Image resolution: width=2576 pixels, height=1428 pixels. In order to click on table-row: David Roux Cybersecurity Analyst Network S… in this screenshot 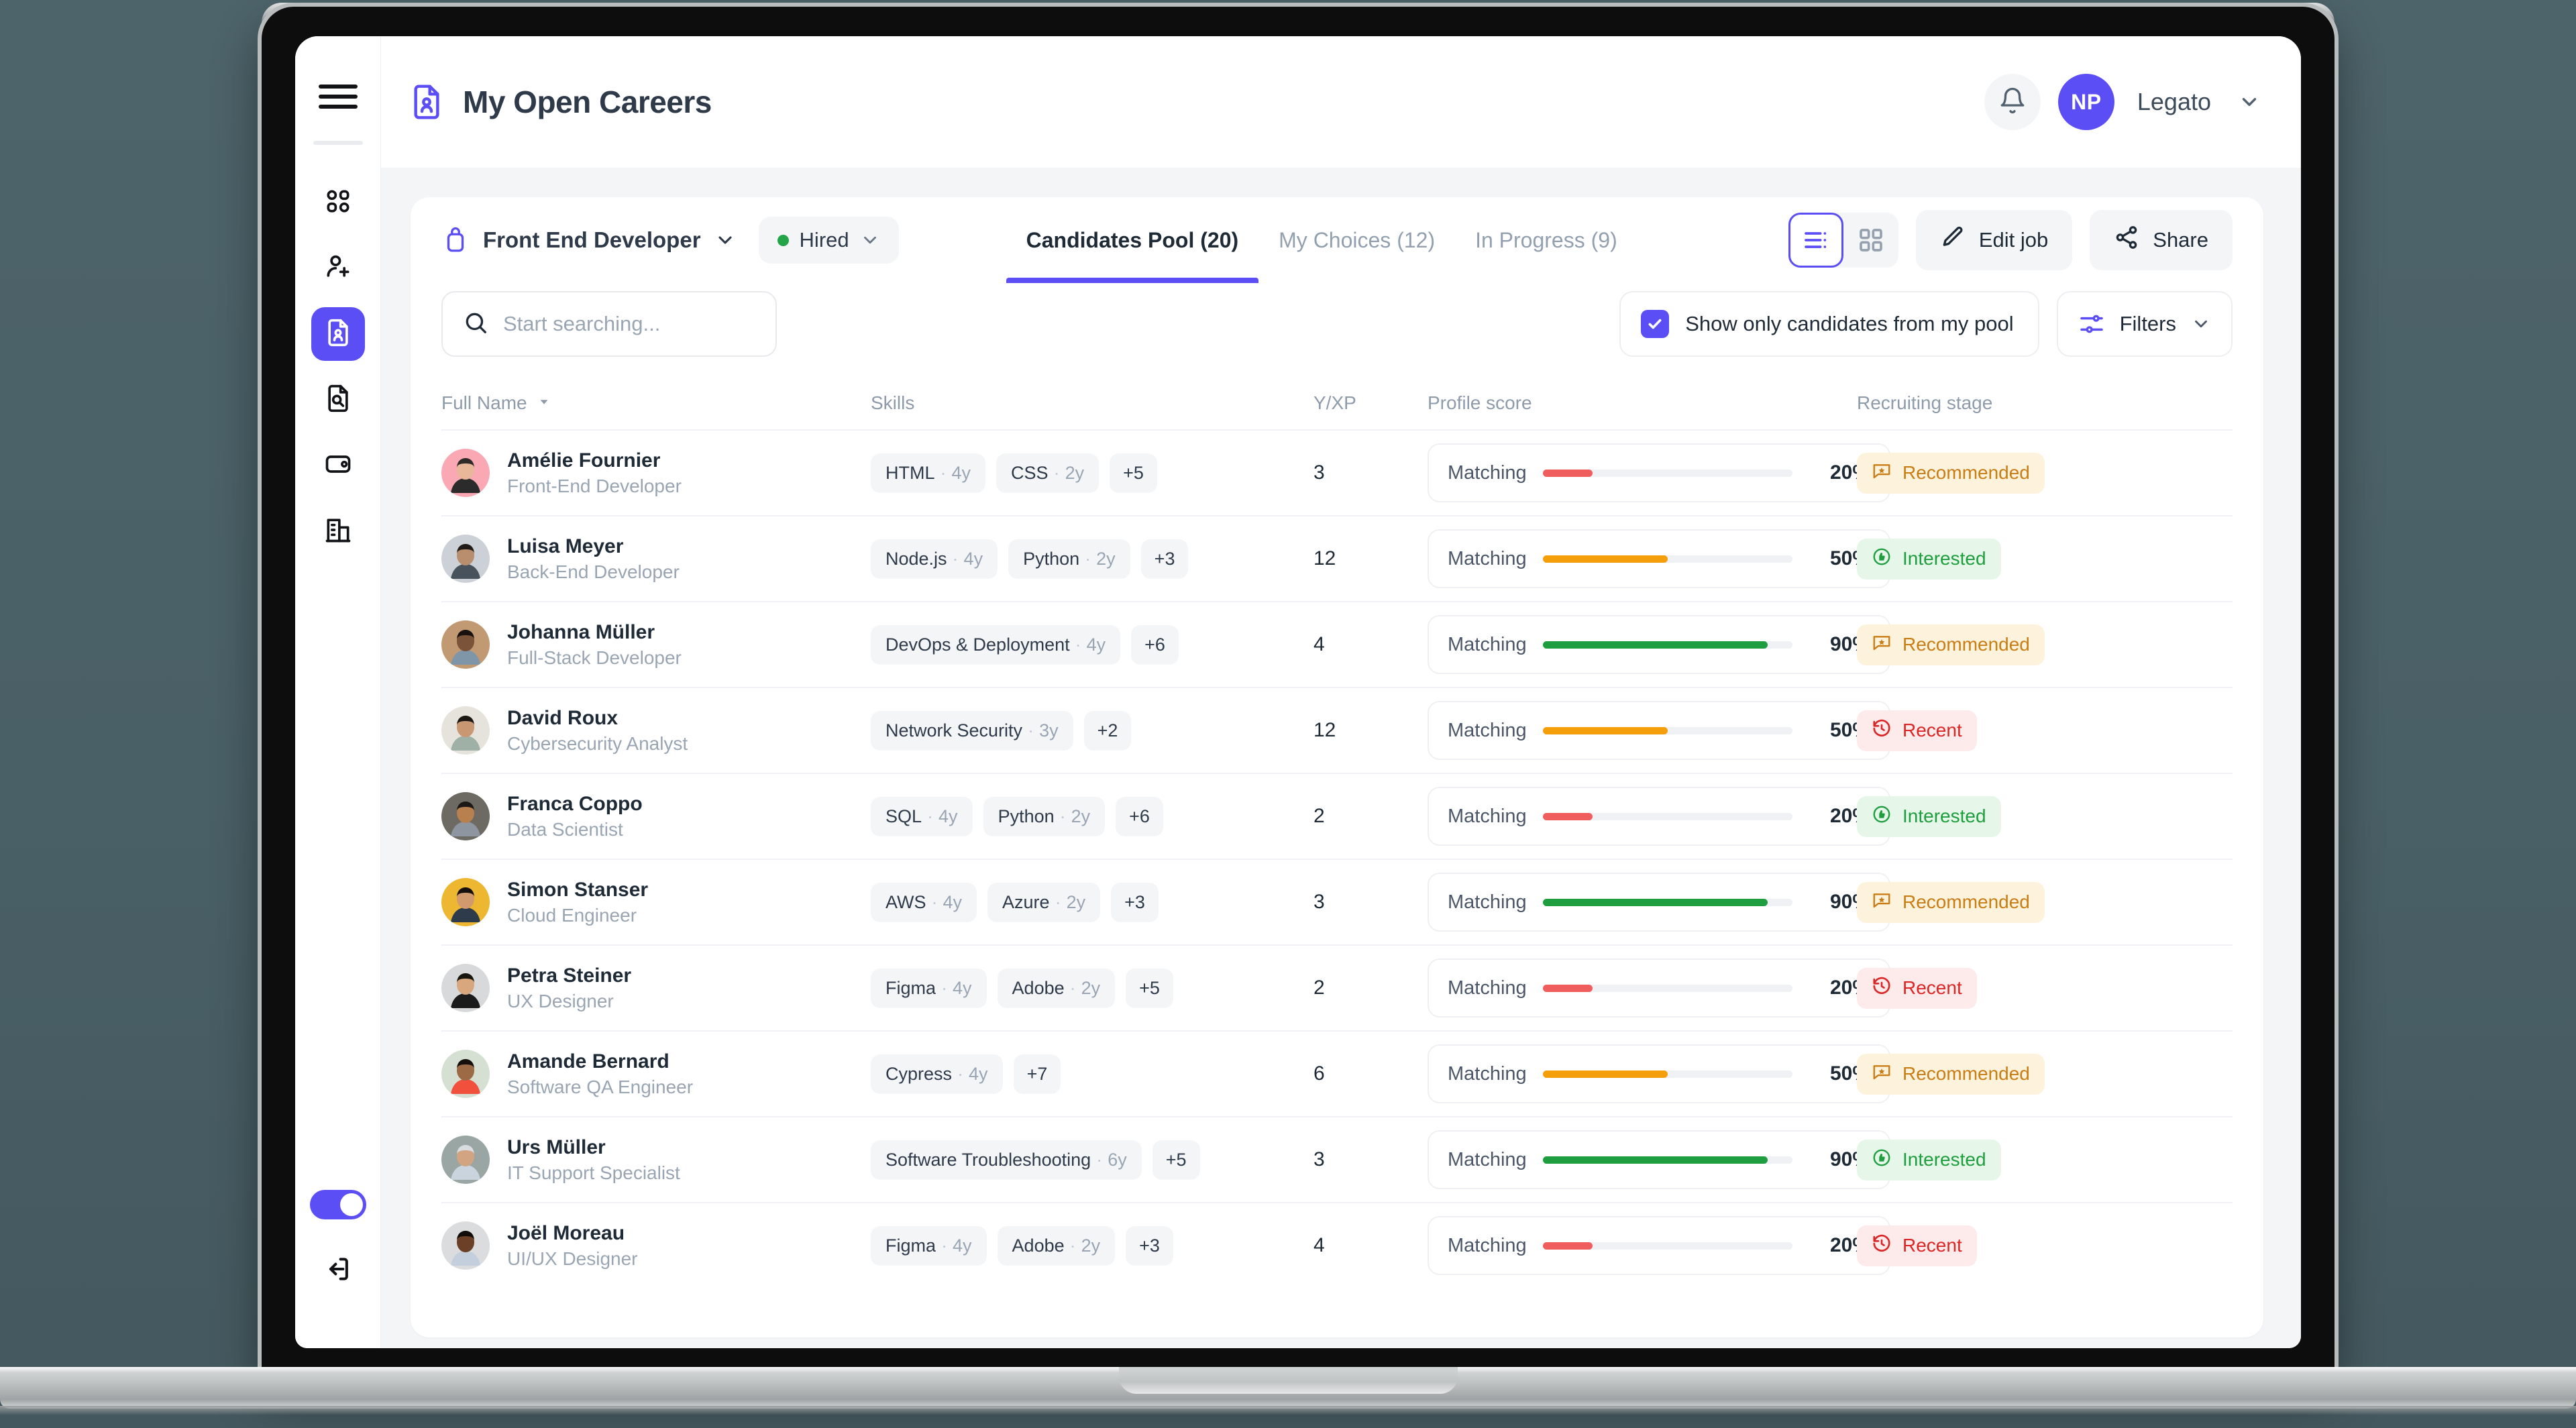, I will do `click(1337, 730)`.